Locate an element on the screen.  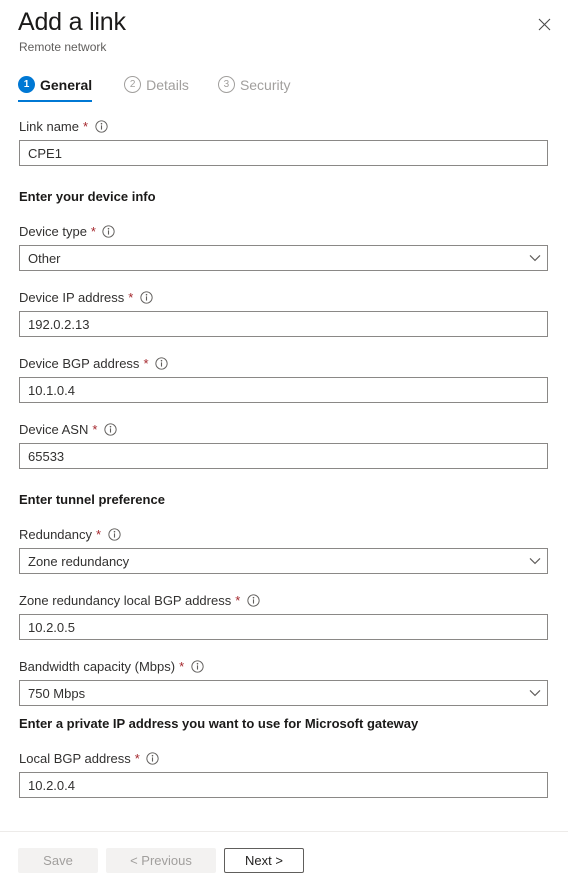
zone-local-bgp-label-text: Zone redundancy local BGP address is located at coordinates (125, 600).